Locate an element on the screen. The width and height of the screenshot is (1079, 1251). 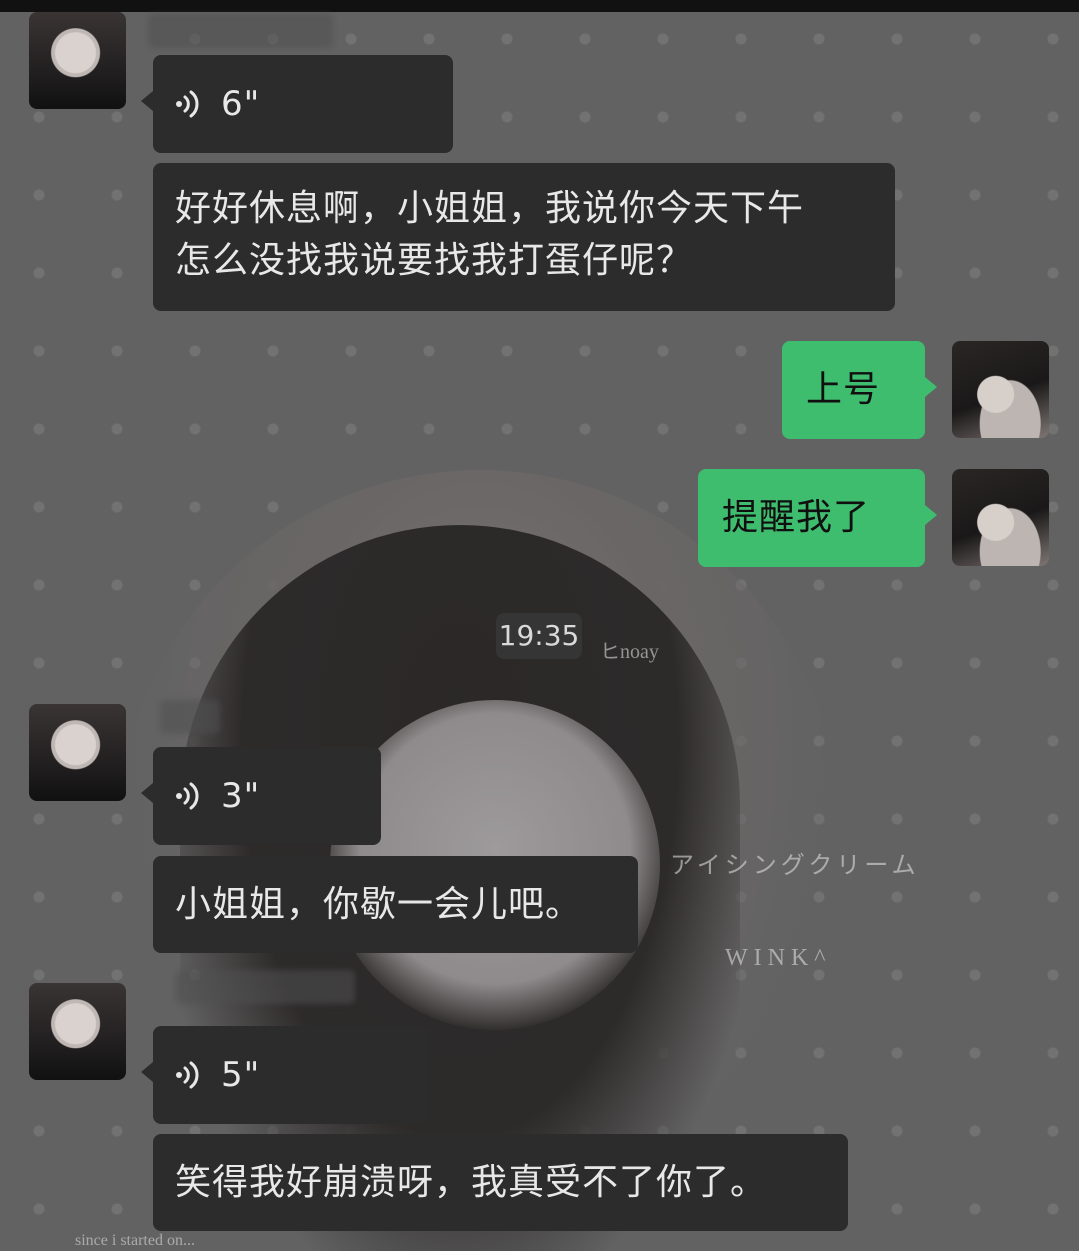
text-message: 笑得我好崩溃呀，我真受不了你了。 is located at coordinates (500, 1182).